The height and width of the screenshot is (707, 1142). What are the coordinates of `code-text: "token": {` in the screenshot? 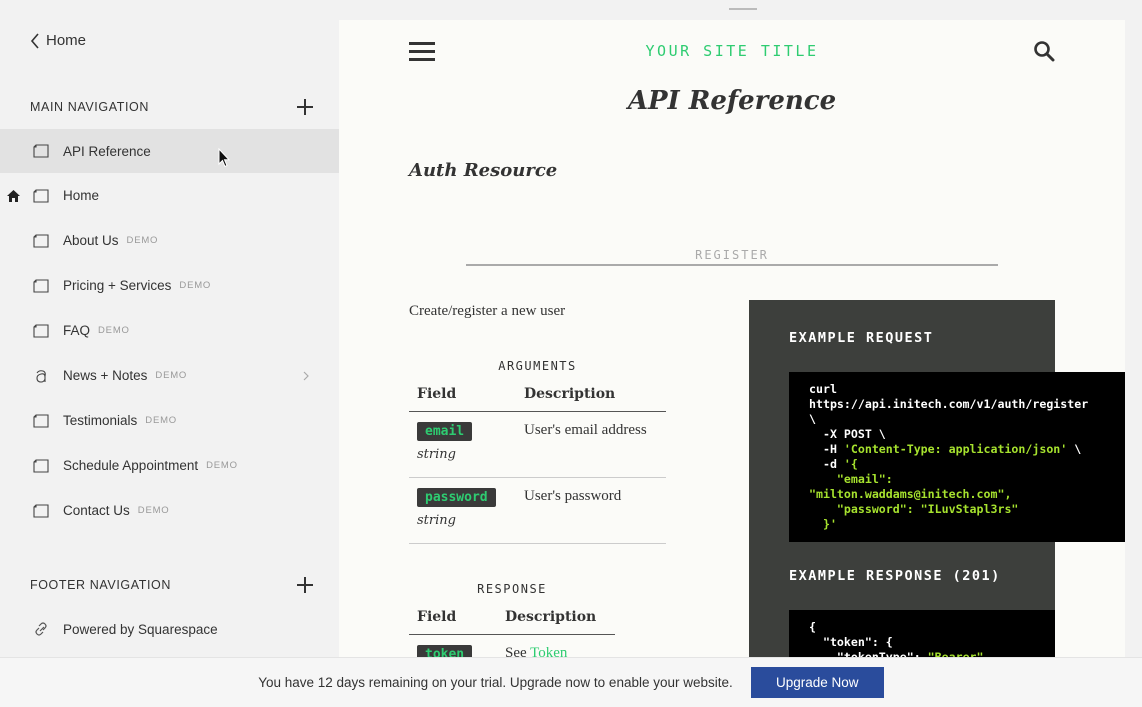 It's located at (851, 642).